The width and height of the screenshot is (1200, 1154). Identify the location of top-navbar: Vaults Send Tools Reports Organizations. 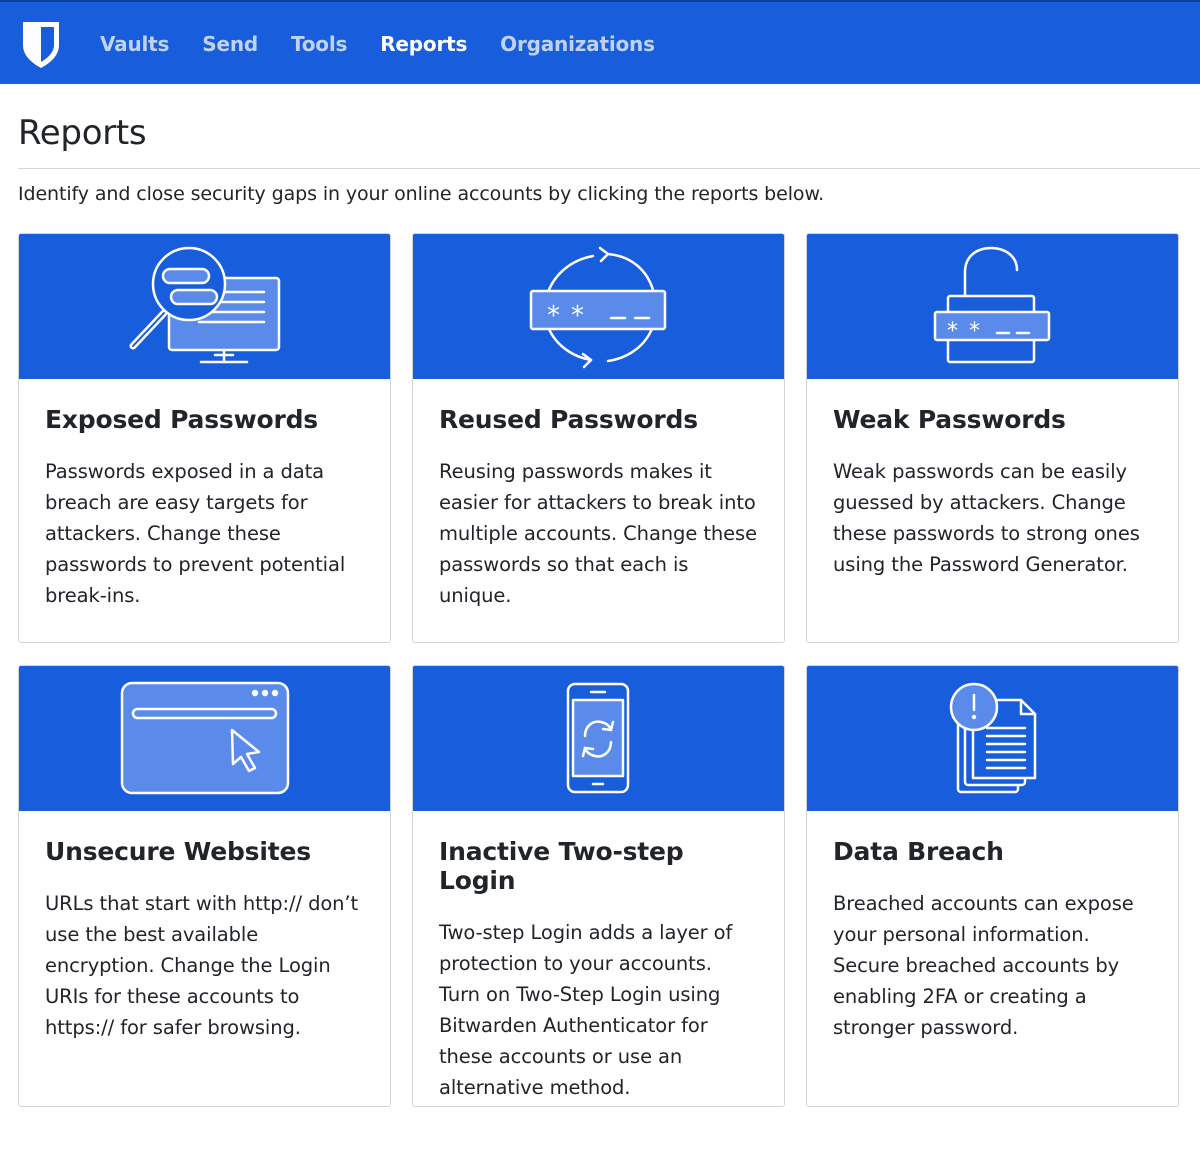
(600, 42).